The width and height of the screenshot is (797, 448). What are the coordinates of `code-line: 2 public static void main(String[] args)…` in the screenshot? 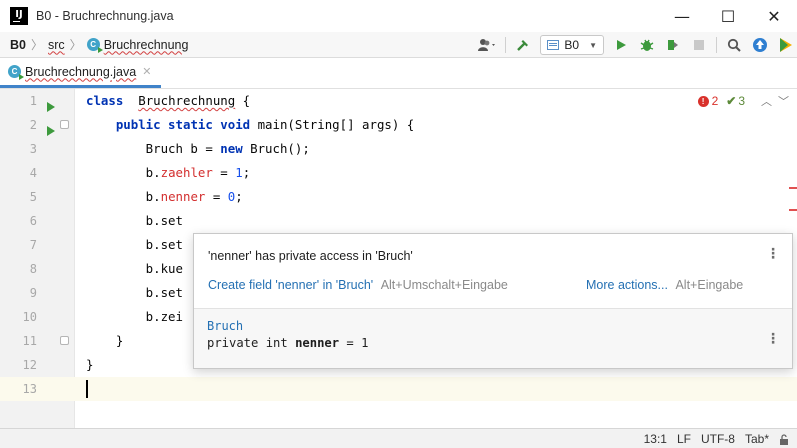 It's located at (398, 125).